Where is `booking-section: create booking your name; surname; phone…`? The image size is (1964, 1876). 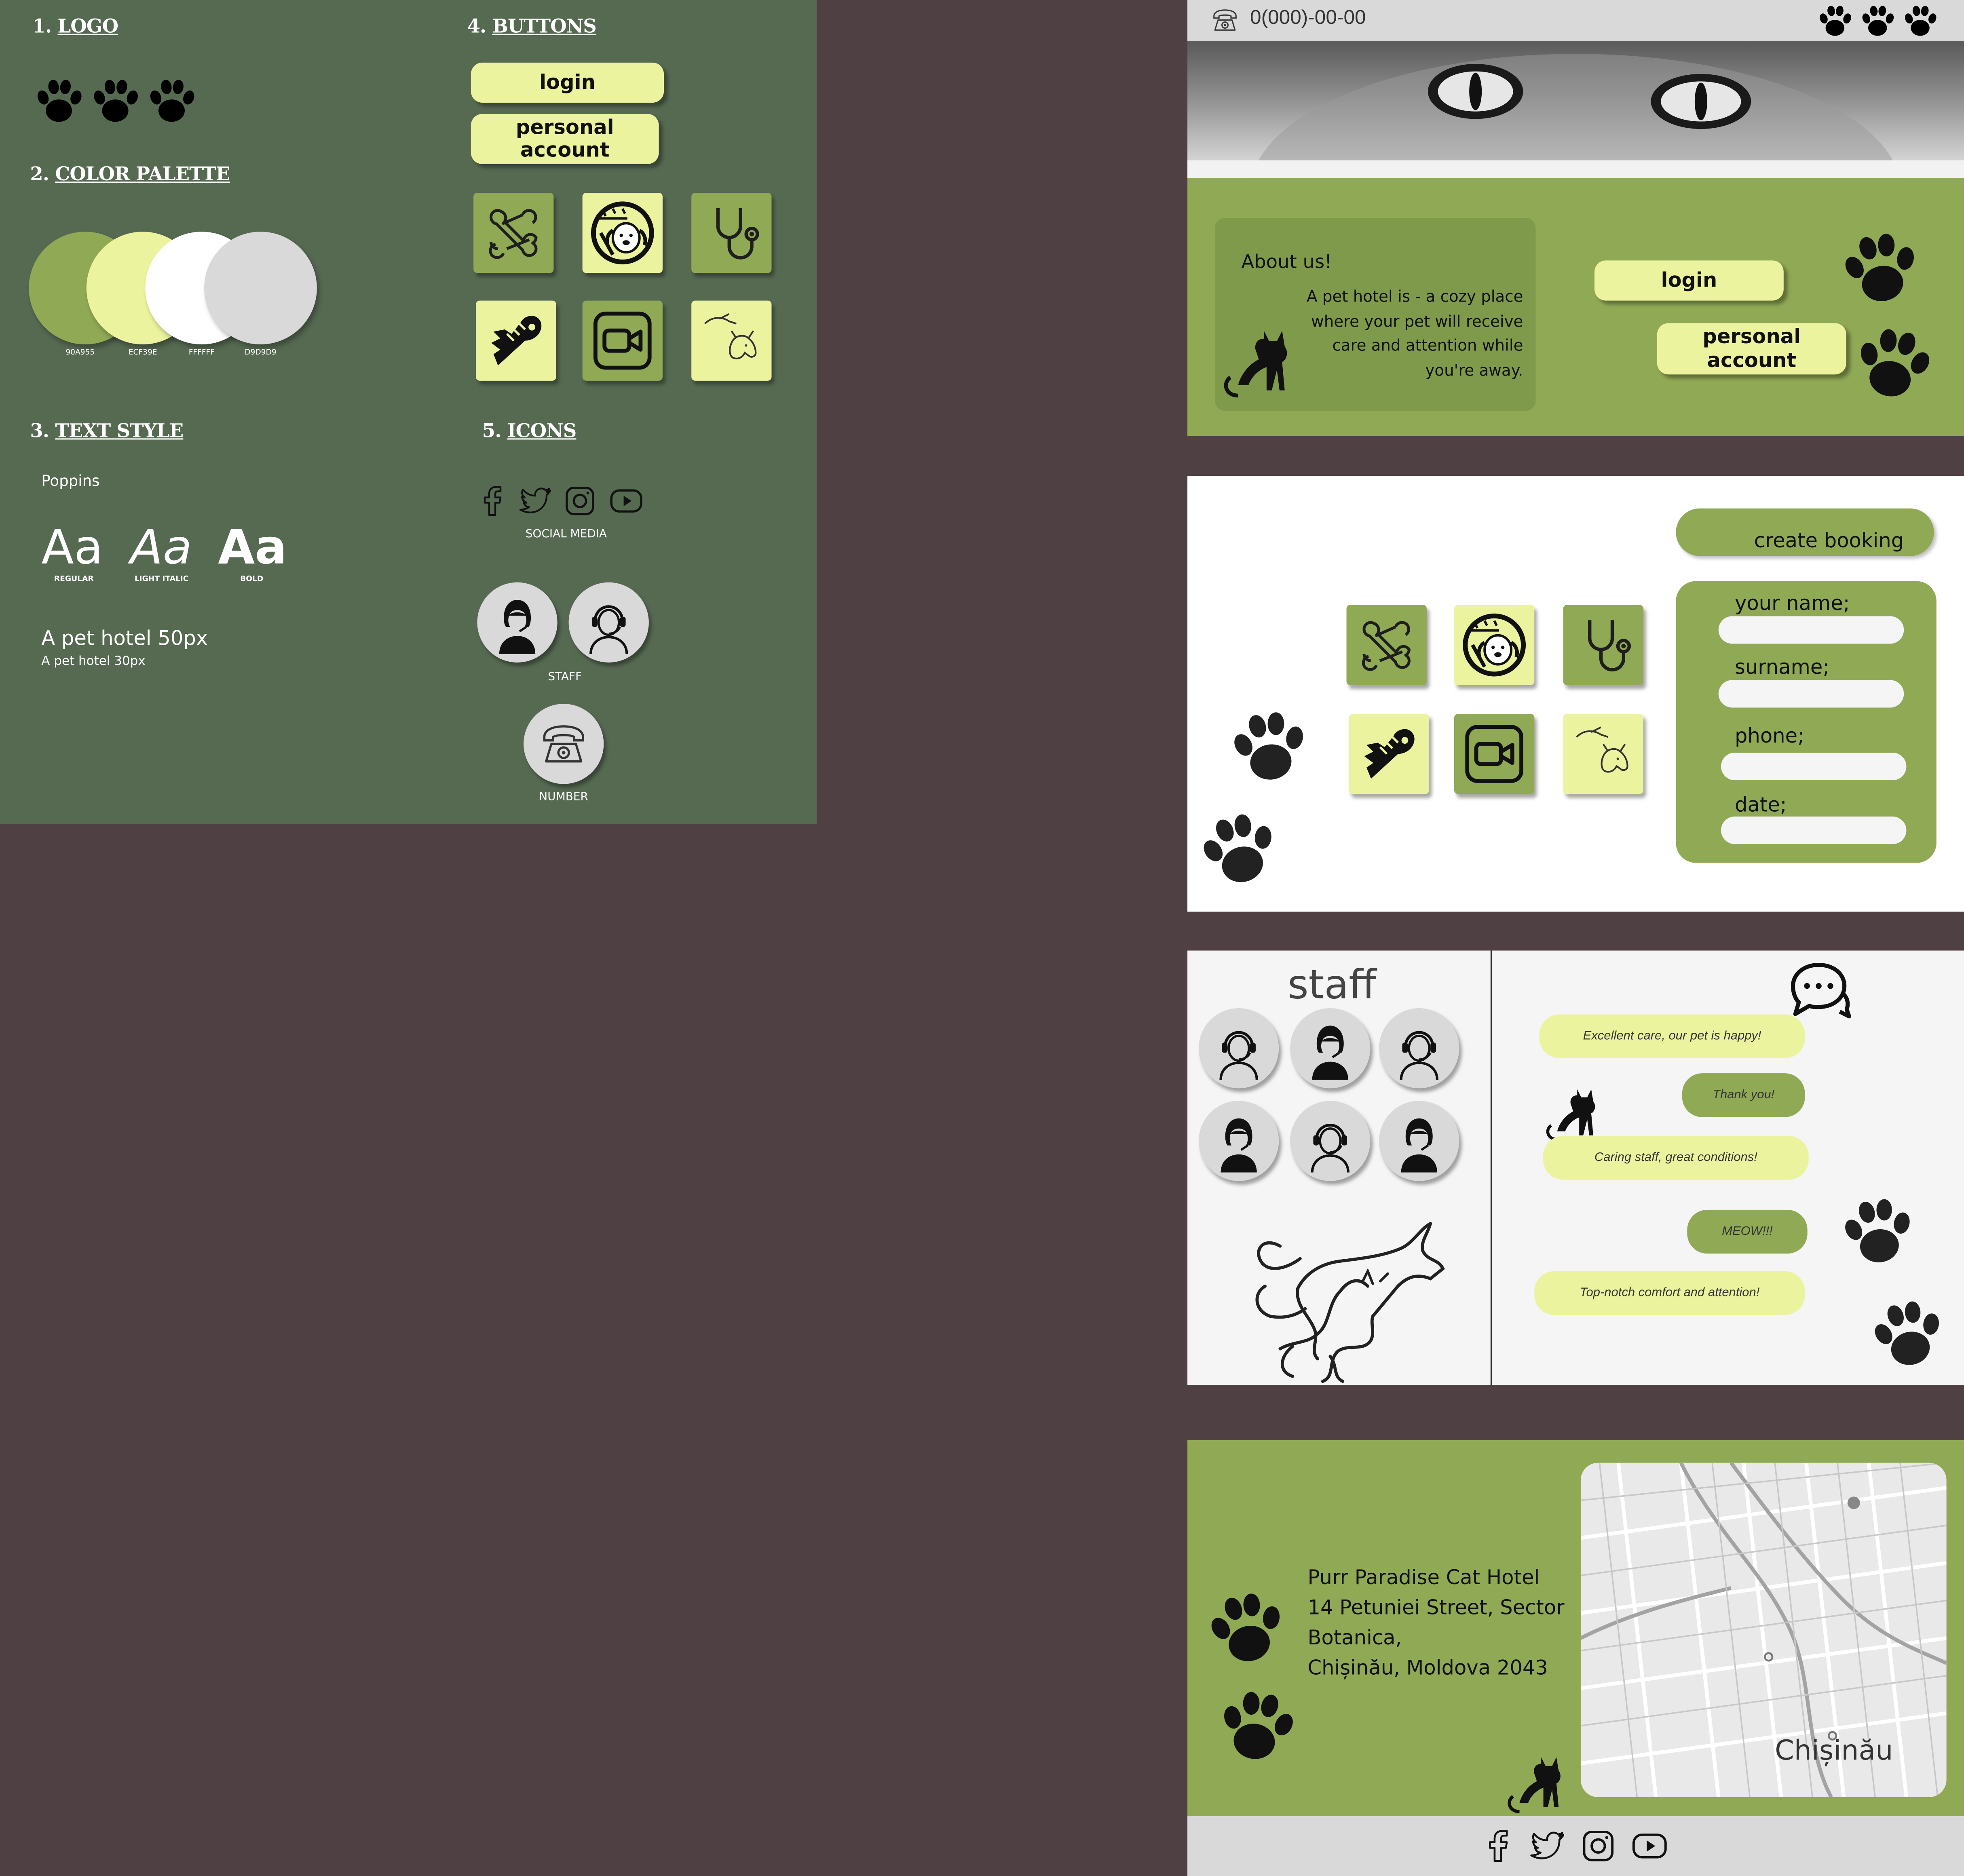 booking-section: create booking your name; surname; phone… is located at coordinates (1575, 694).